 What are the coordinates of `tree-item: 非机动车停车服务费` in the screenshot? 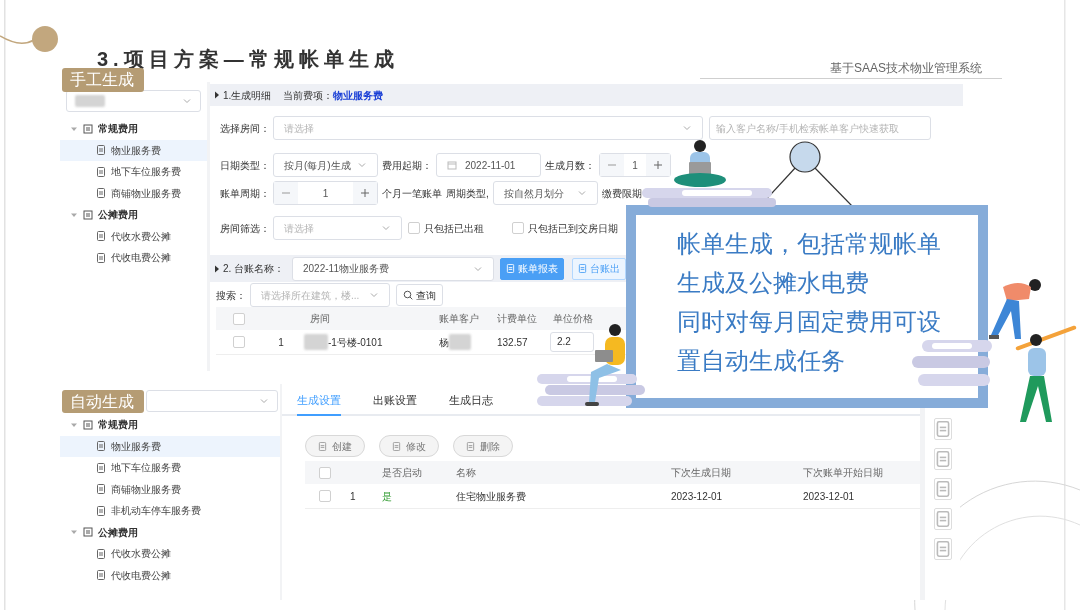 It's located at (170, 511).